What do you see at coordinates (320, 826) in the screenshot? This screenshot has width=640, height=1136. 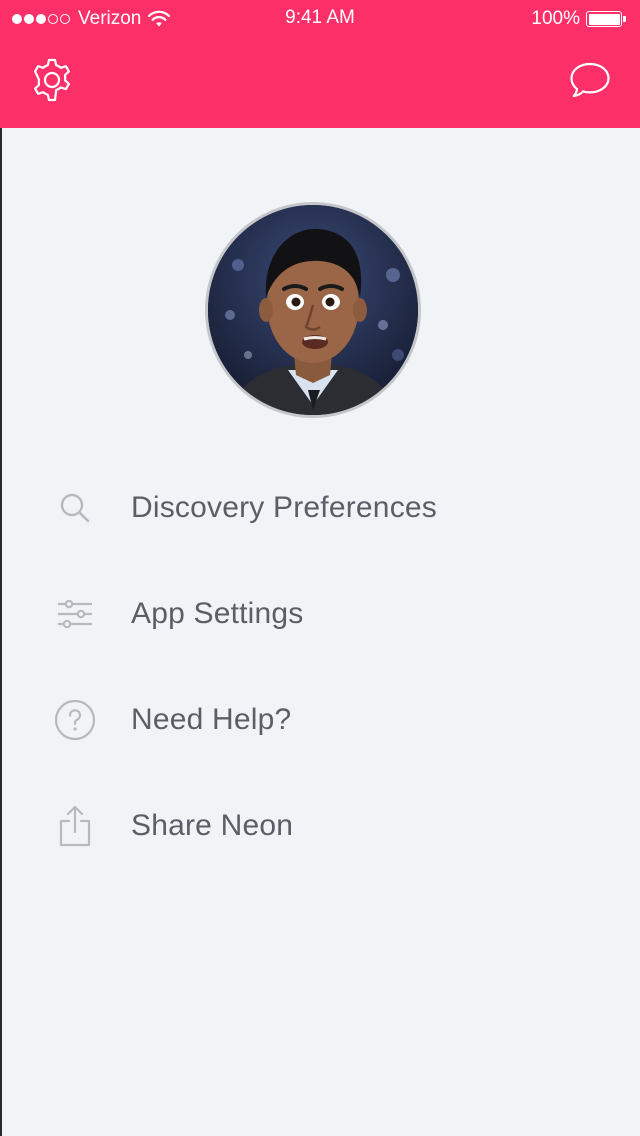 I see `menu-item-share-neon: Share Neon` at bounding box center [320, 826].